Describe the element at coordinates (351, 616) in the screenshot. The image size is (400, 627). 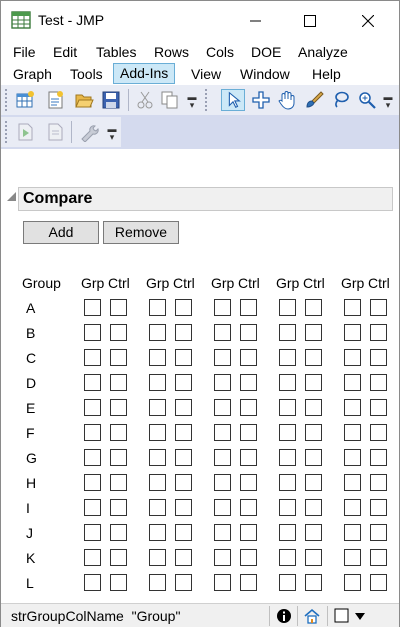
I see `window-list-icon` at that location.